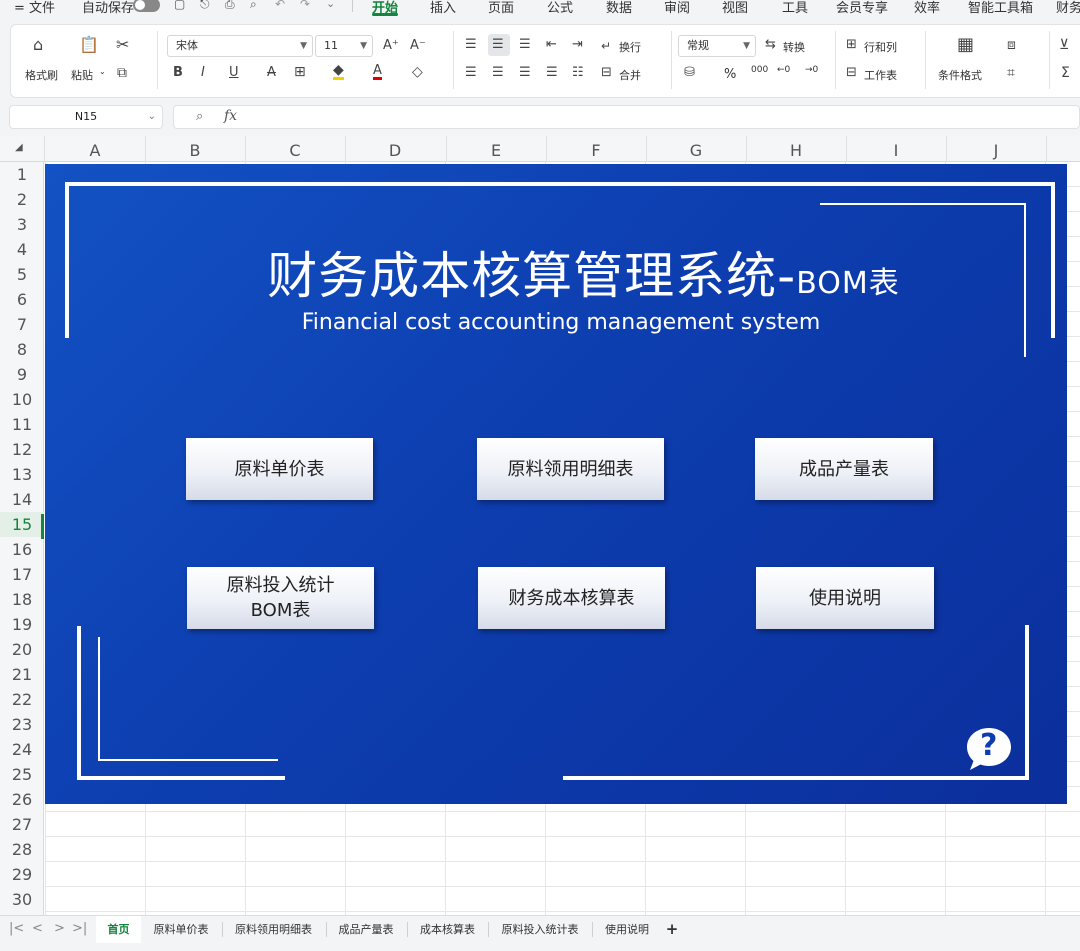 The width and height of the screenshot is (1080, 951). I want to click on wrap-icon: ↵, so click(606, 46).